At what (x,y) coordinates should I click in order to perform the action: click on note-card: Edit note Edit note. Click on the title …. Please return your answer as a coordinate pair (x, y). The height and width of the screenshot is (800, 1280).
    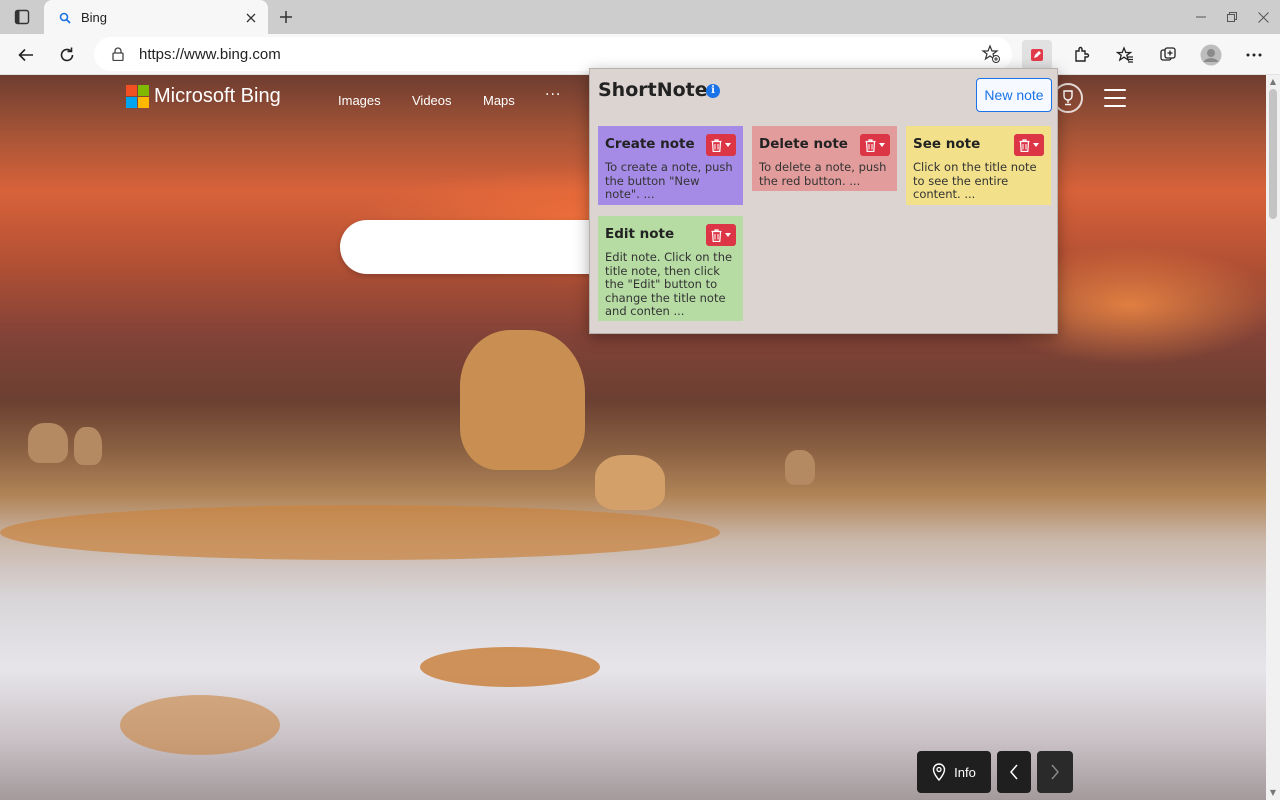
    Looking at the image, I should click on (670, 268).